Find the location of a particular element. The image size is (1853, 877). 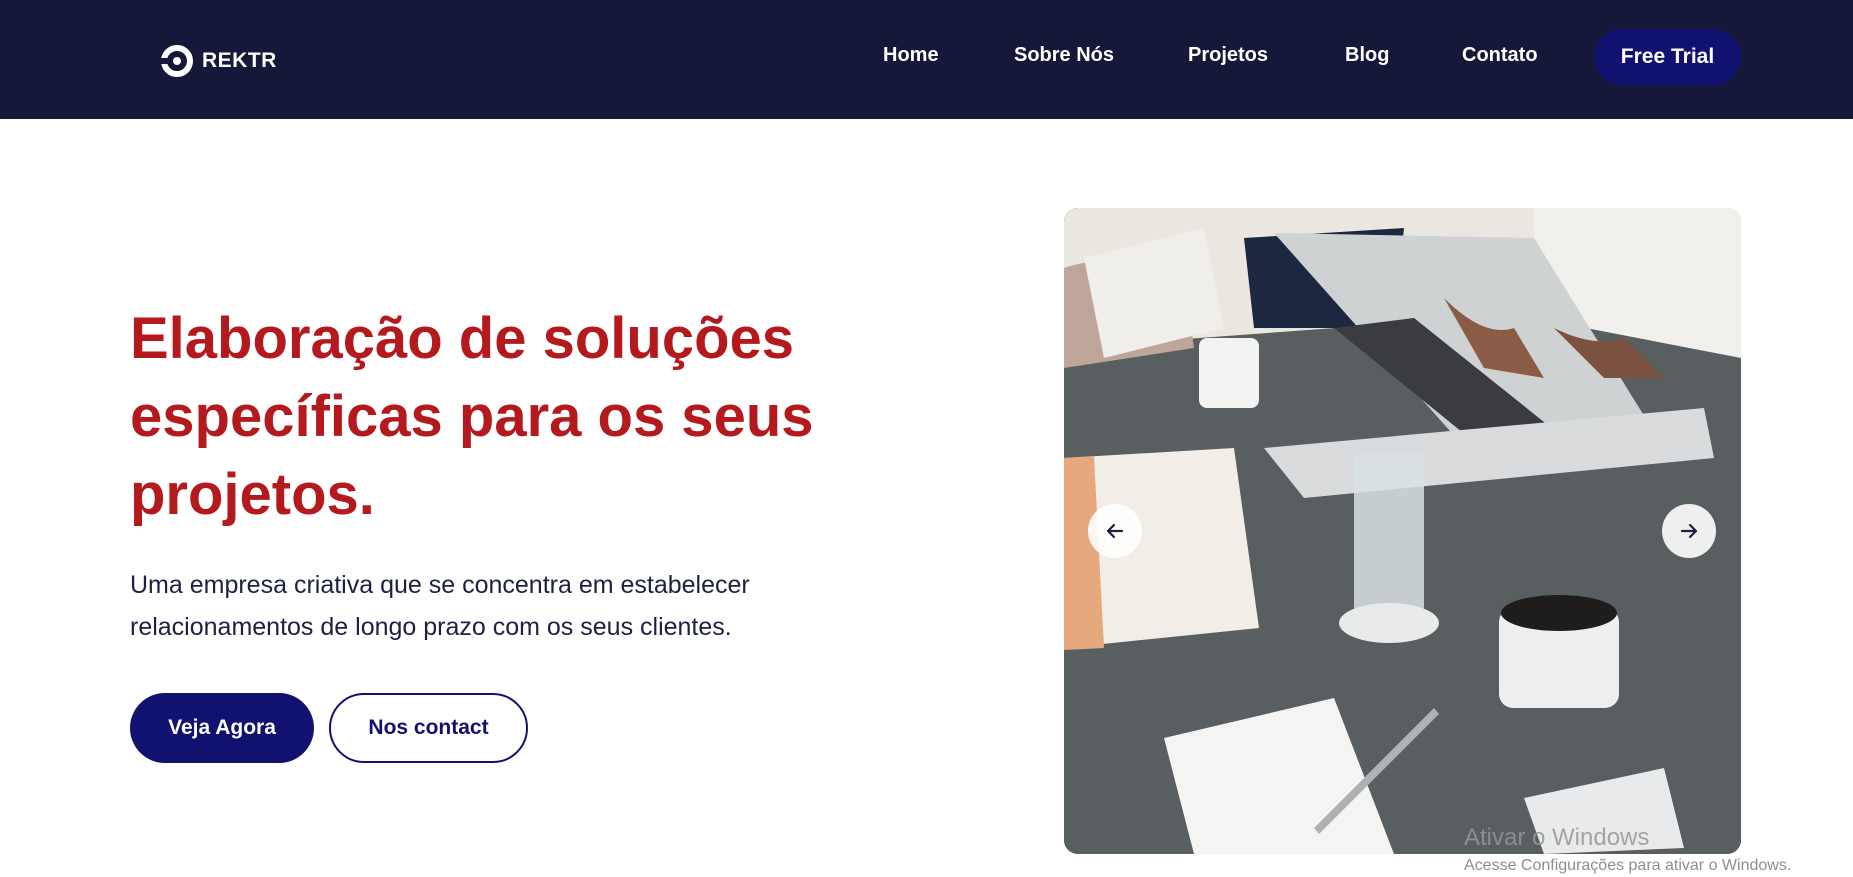

veja-agora-button: Veja Agora is located at coordinates (222, 728).